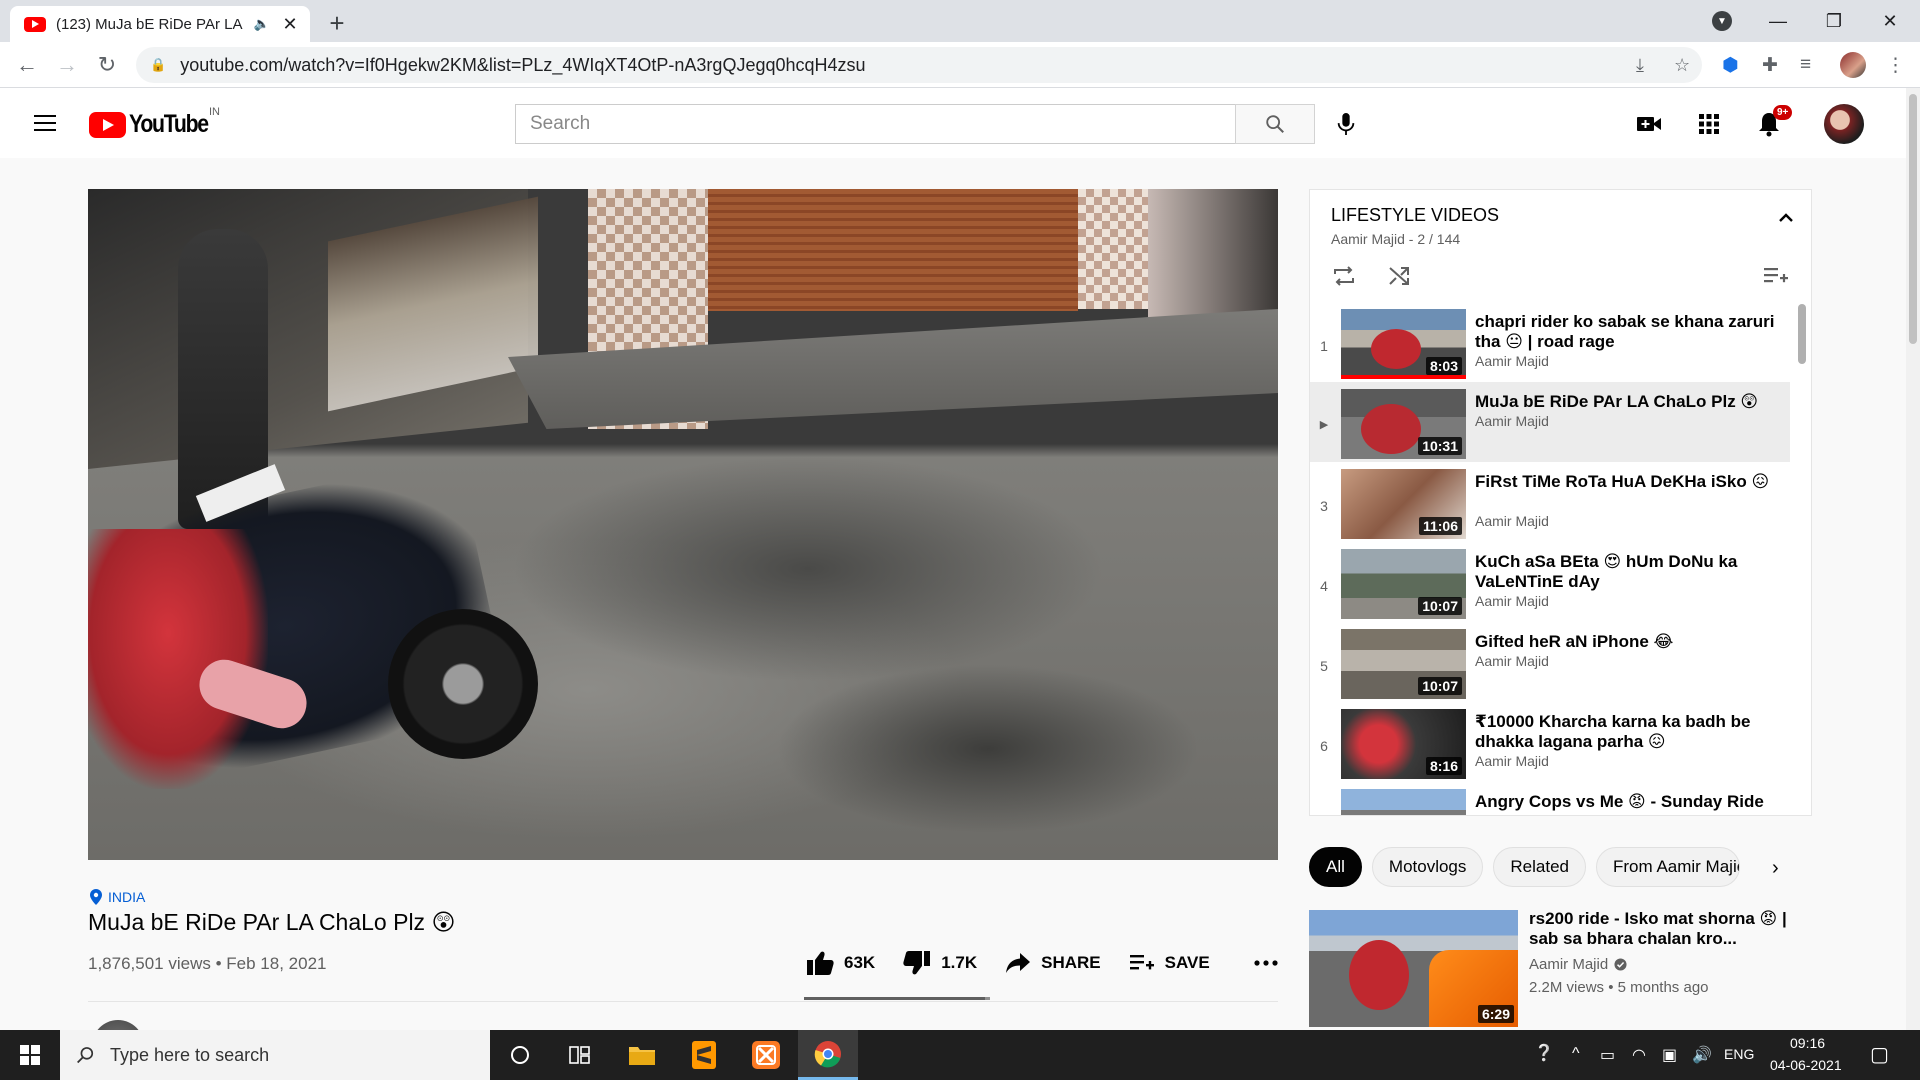 Image resolution: width=1920 pixels, height=1080 pixels. Describe the element at coordinates (1844, 124) in the screenshot. I see `account-avatar` at that location.